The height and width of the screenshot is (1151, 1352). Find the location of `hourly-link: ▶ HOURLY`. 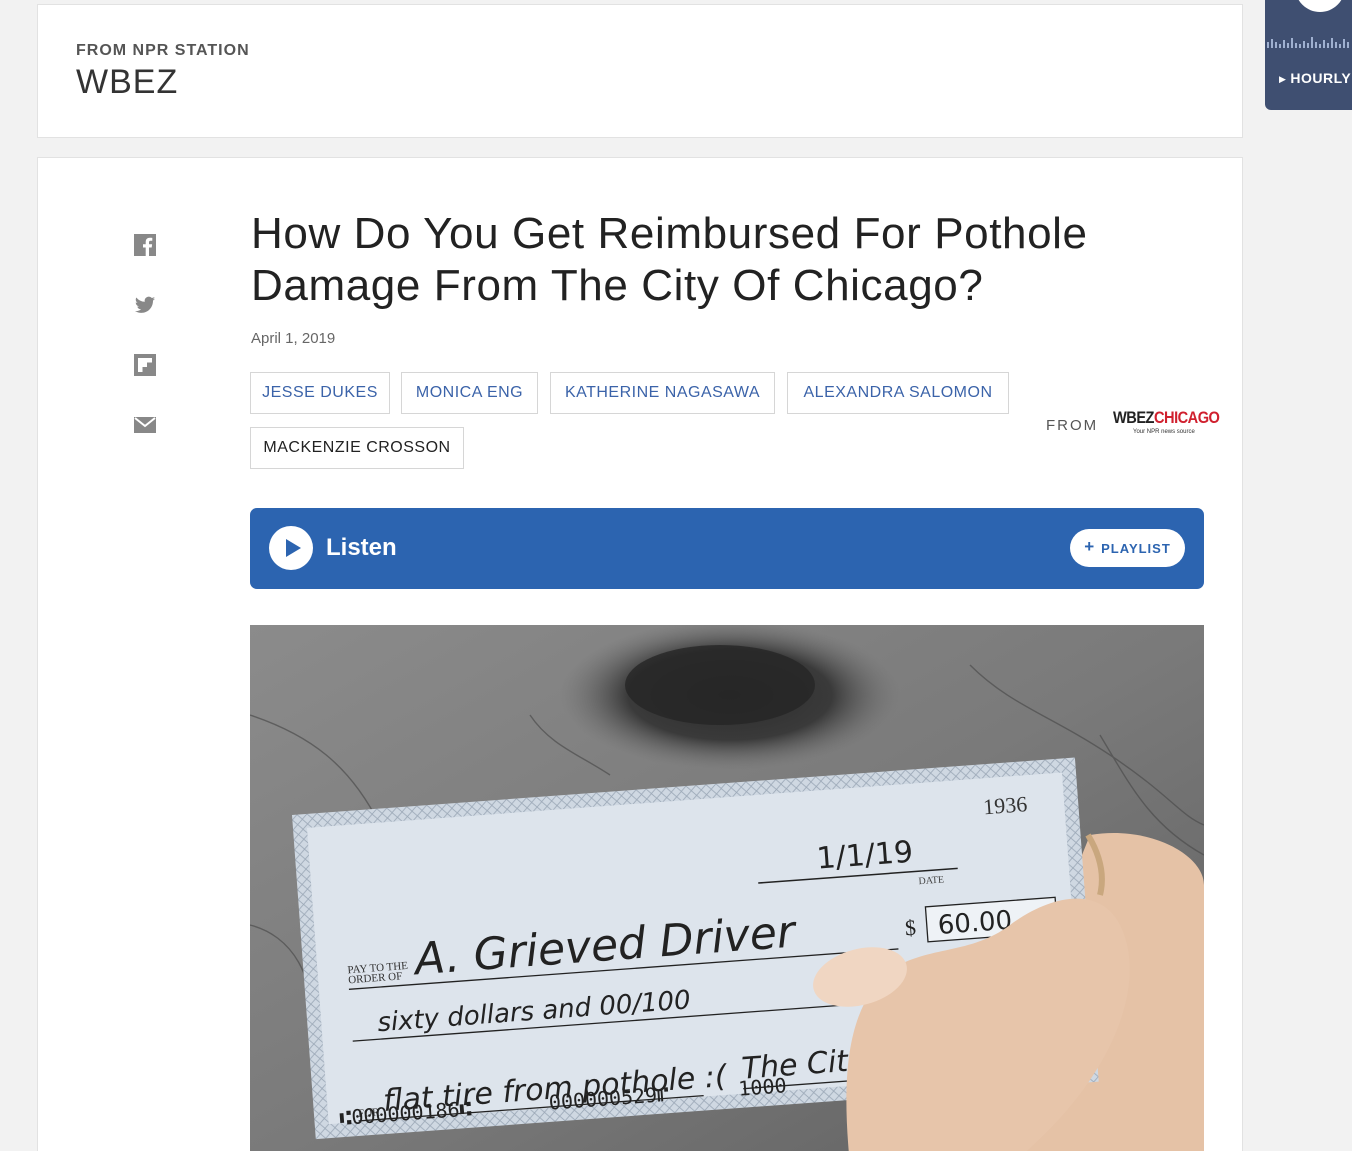

hourly-link: ▶ HOURLY is located at coordinates (1315, 78).